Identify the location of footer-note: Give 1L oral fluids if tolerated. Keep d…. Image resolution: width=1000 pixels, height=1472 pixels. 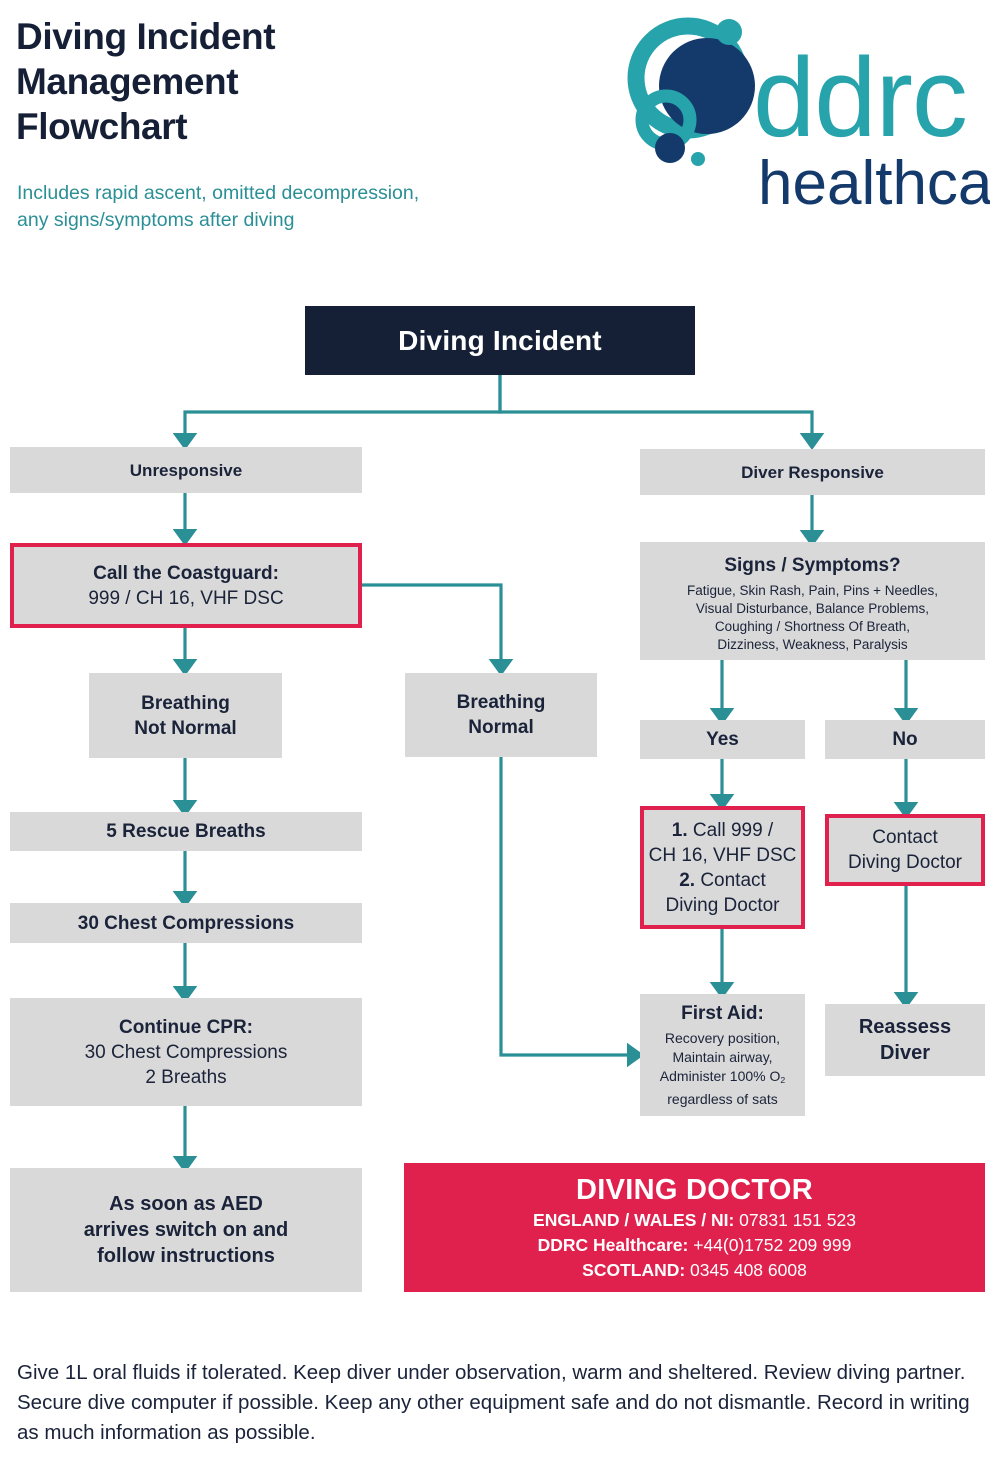
(493, 1402).